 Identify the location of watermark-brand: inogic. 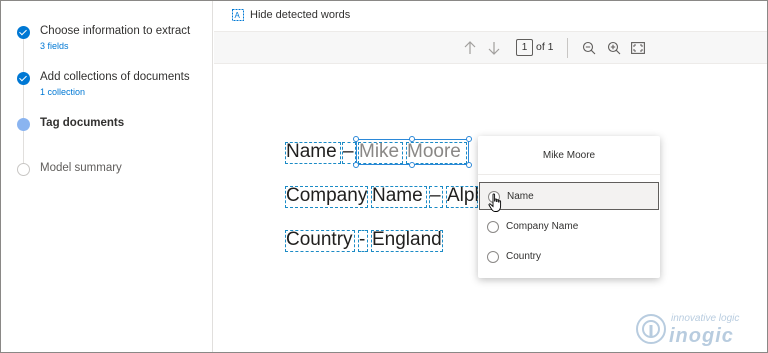
(701, 336).